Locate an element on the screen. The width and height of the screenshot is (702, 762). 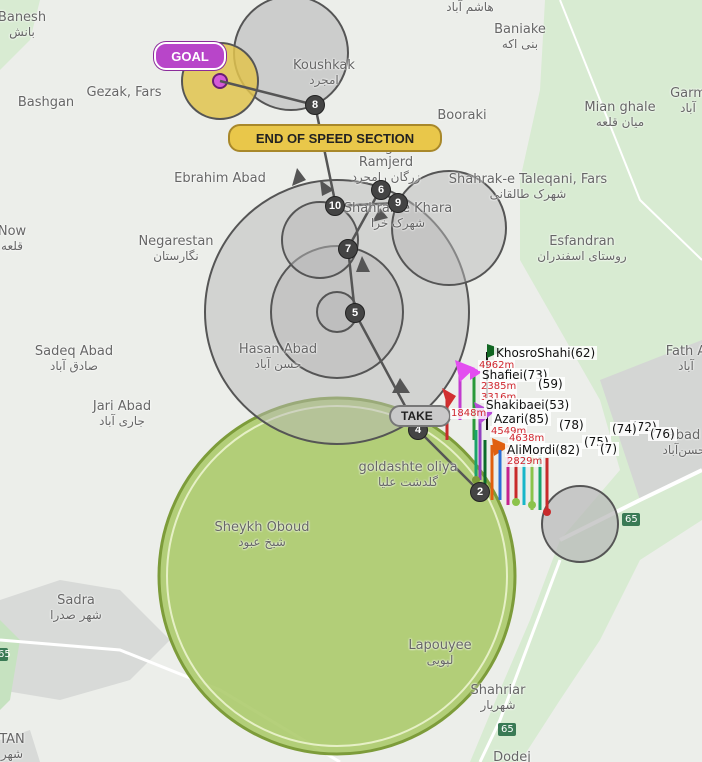
place-dodej: Dodej is located at coordinates (512, 756).